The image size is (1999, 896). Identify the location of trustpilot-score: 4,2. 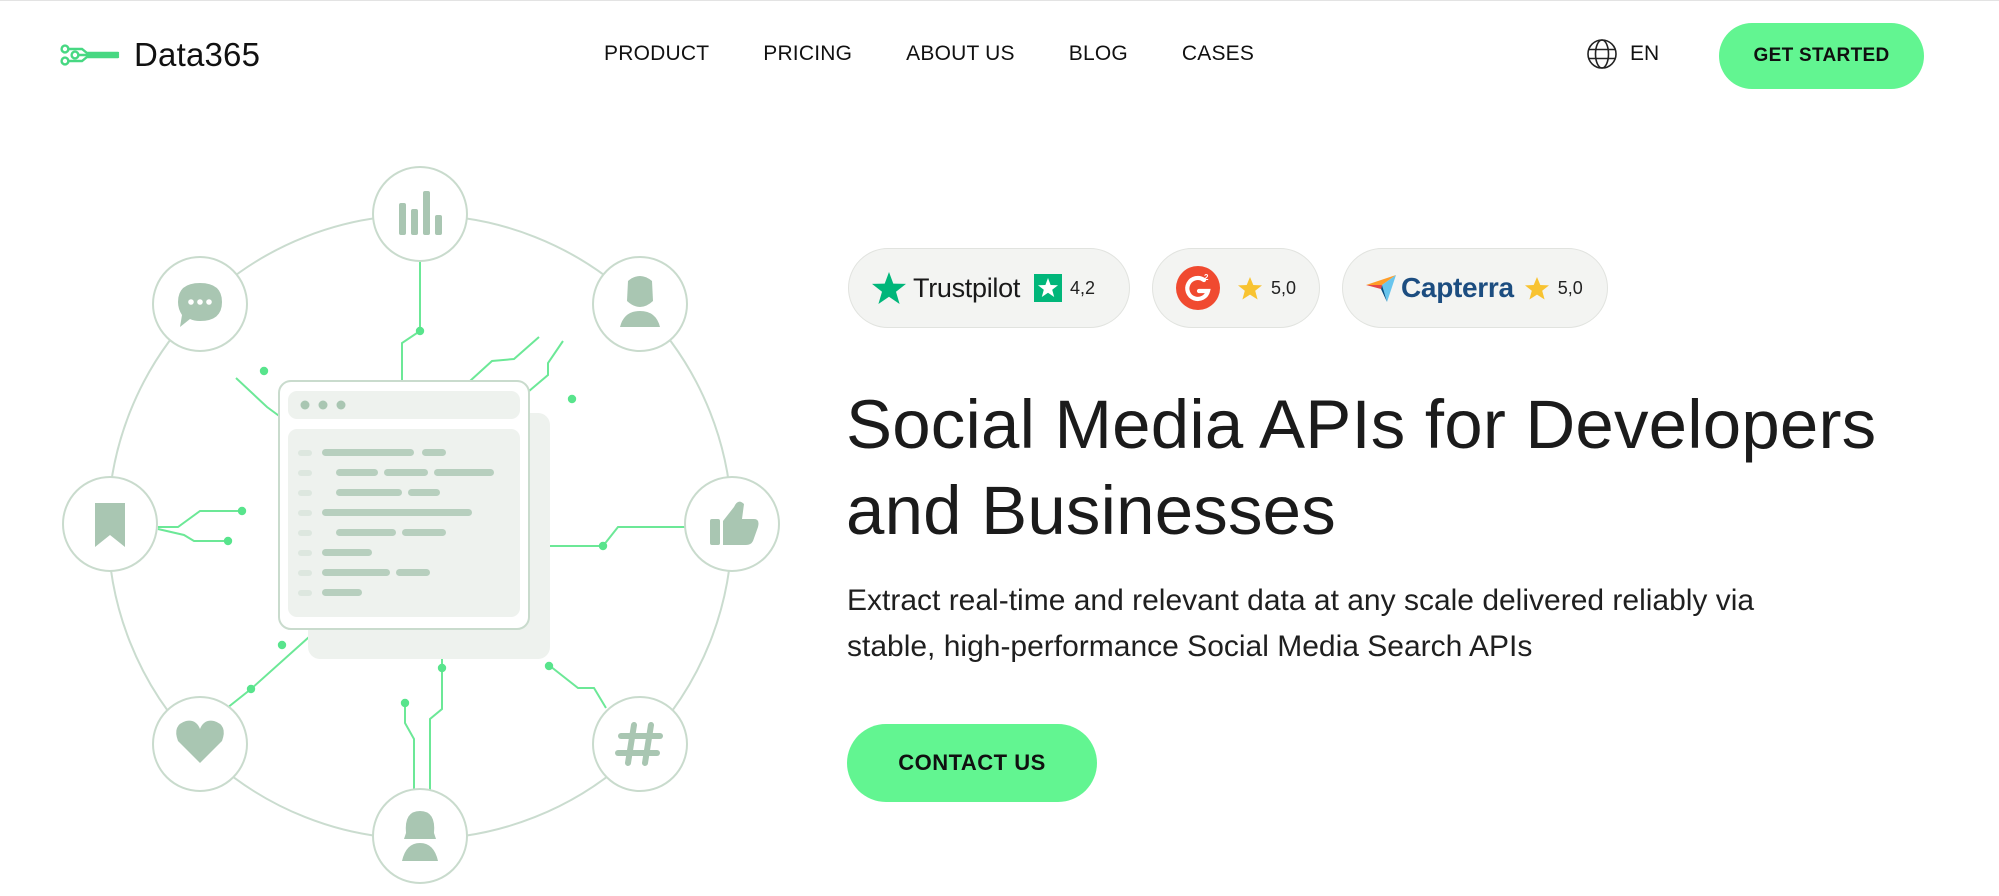
(1083, 287).